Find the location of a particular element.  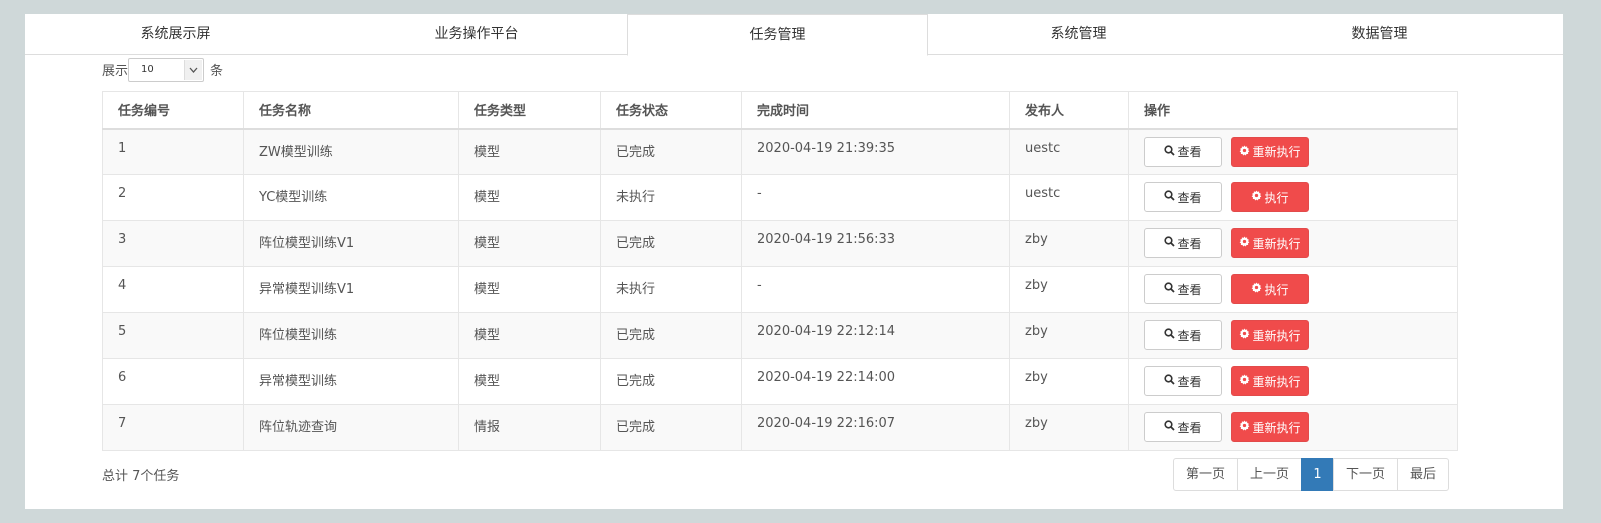

tab-task-management: 任务管理 is located at coordinates (777, 35).